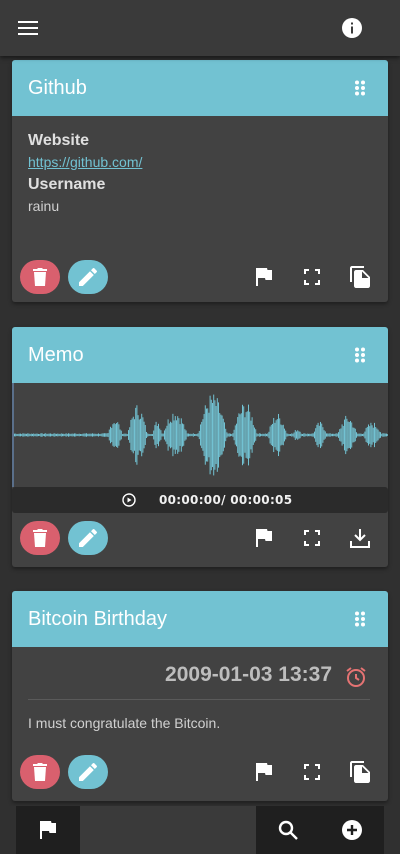 The height and width of the screenshot is (854, 400). I want to click on download-icon, so click(360, 538).